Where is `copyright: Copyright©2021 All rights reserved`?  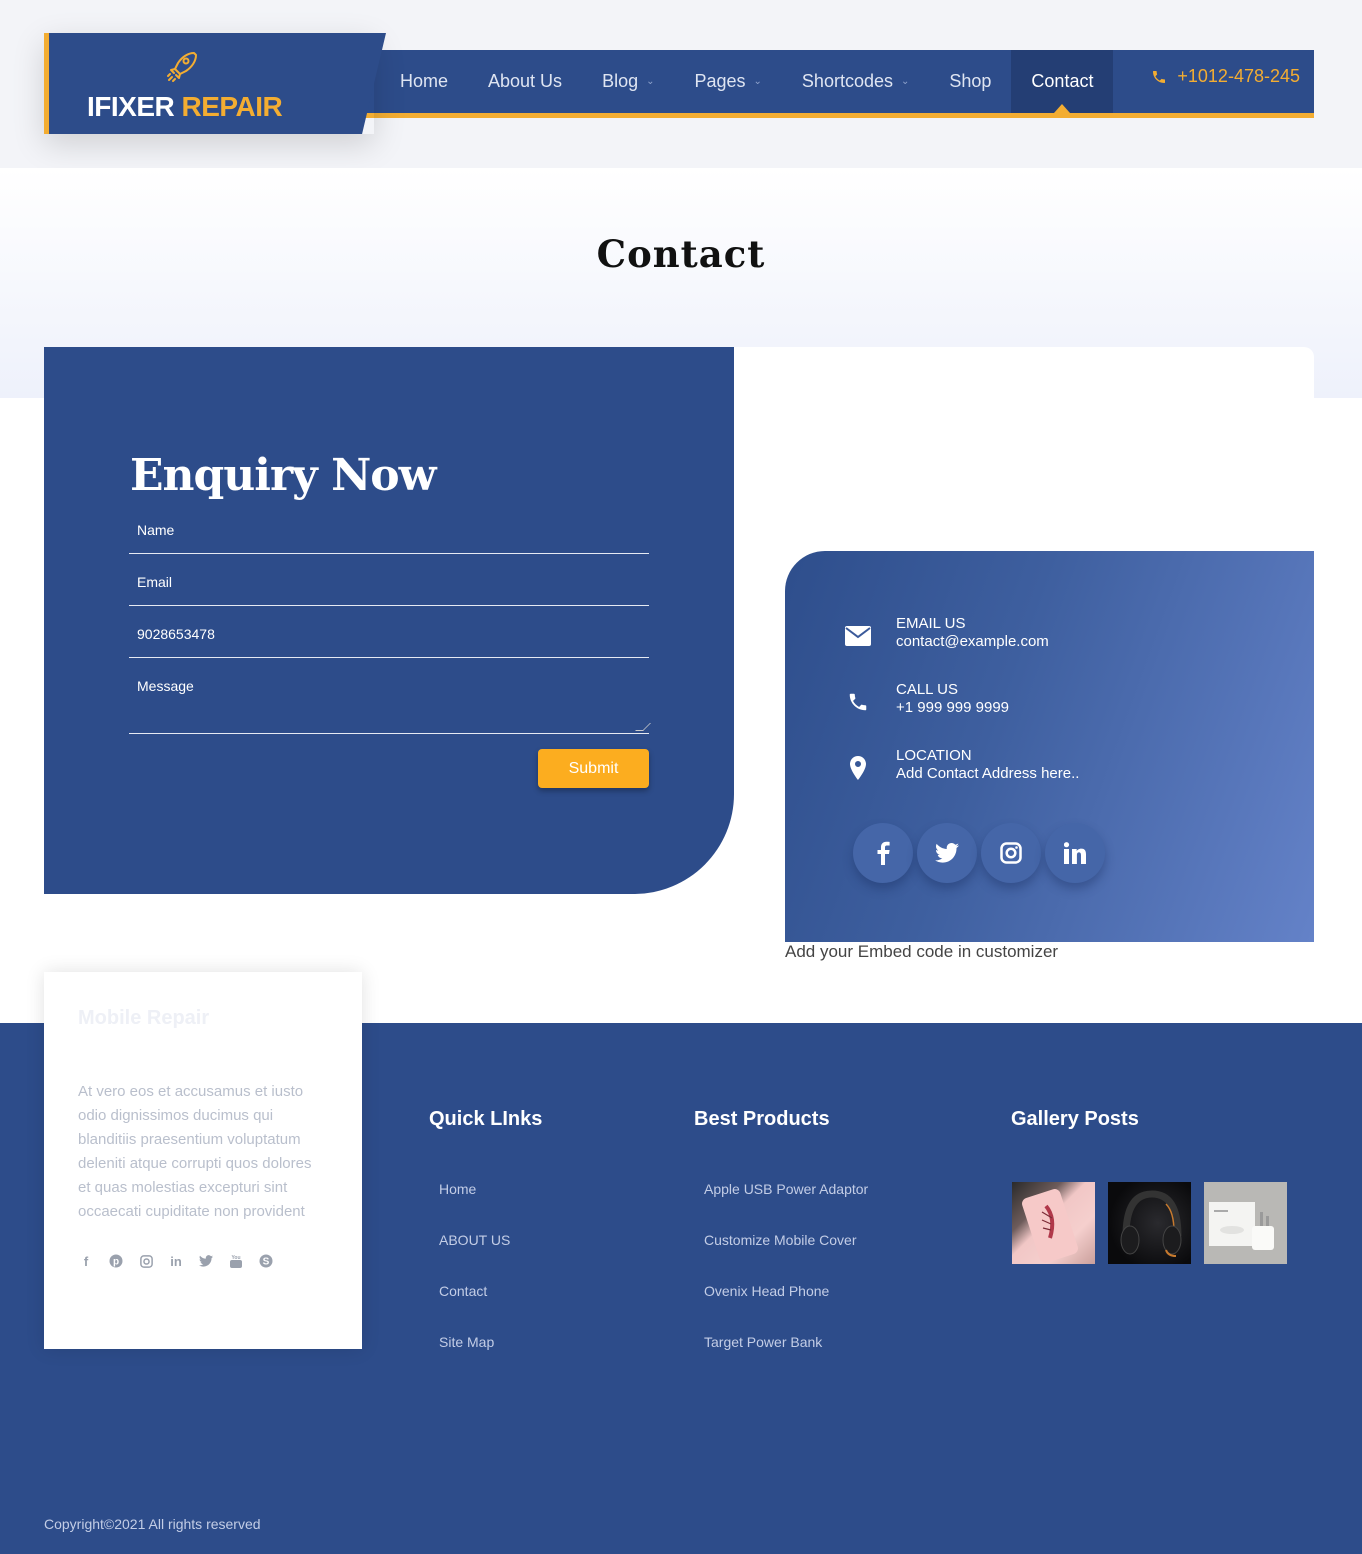
copyright: Copyright©2021 All rights reserved is located at coordinates (152, 1524).